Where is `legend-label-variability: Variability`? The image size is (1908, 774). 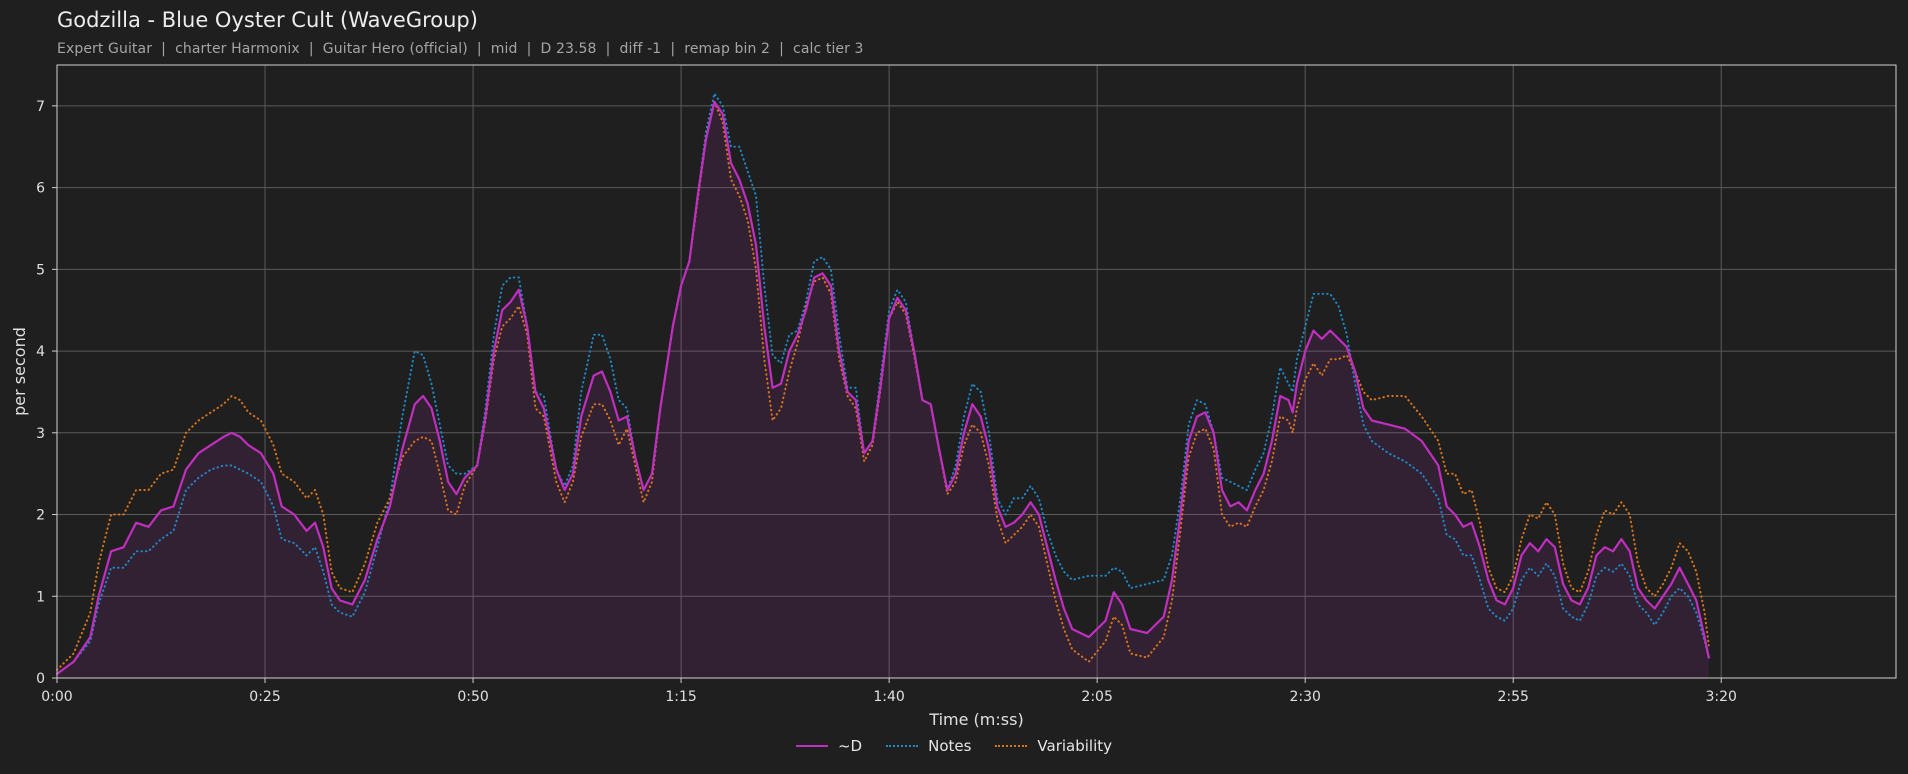 legend-label-variability: Variability is located at coordinates (1075, 746).